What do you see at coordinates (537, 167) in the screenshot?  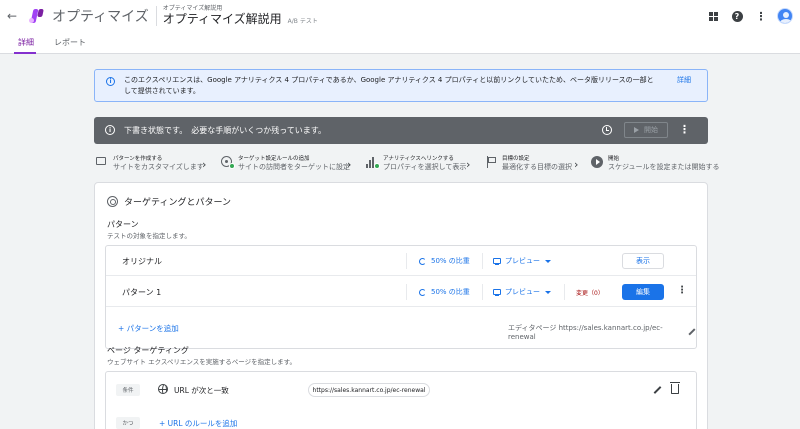 I see `step-subtitle: 最適化する目標の選択` at bounding box center [537, 167].